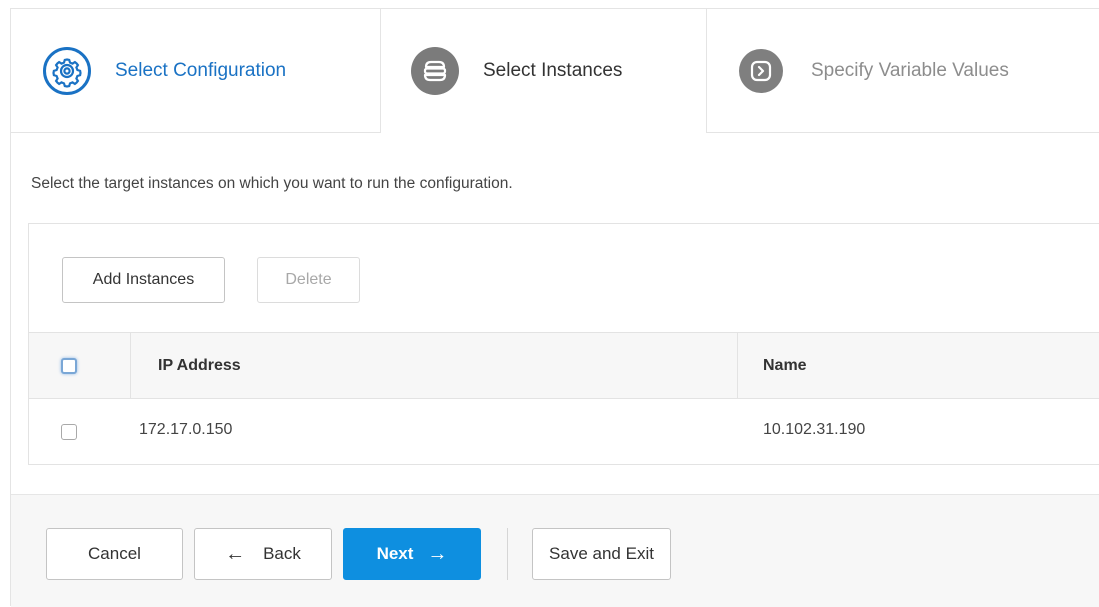  I want to click on step-label: Specify Variable Values, so click(910, 70).